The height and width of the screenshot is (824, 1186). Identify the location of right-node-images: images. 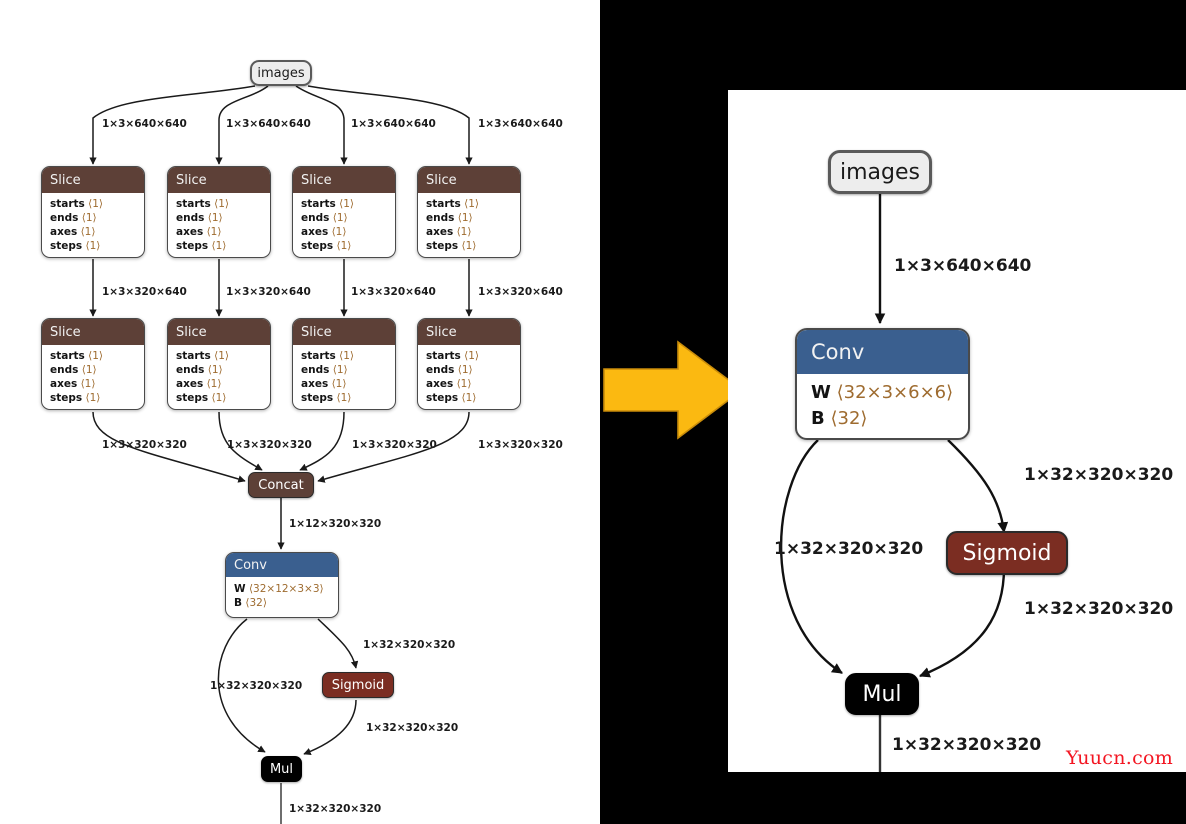
(880, 172).